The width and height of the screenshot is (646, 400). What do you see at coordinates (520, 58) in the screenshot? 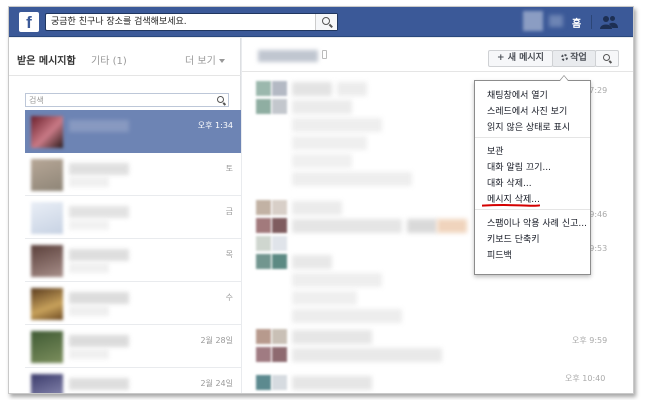
I see `new-message-button: + 새 메시지` at bounding box center [520, 58].